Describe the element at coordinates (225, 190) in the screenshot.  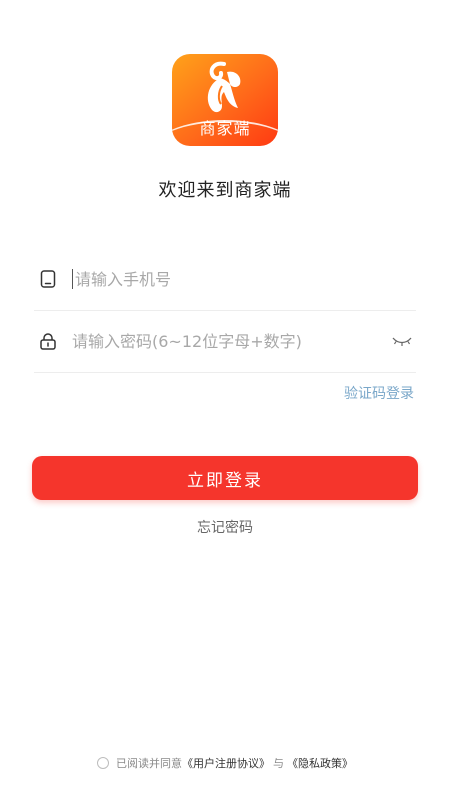
I see `welcome-title: 欢迎来到商家端` at that location.